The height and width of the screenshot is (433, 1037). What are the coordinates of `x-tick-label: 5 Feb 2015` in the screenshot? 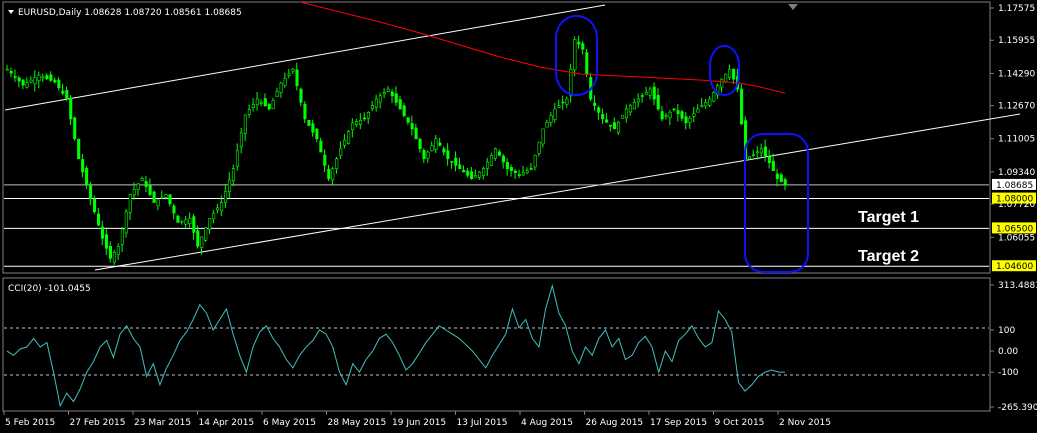 It's located at (30, 423).